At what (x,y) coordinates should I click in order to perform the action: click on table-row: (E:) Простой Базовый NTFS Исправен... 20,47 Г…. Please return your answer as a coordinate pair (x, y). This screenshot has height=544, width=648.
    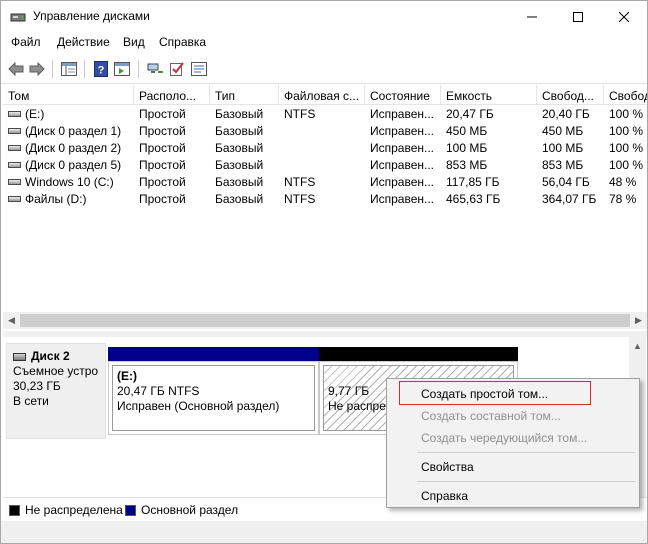
    Looking at the image, I should click on (325, 114).